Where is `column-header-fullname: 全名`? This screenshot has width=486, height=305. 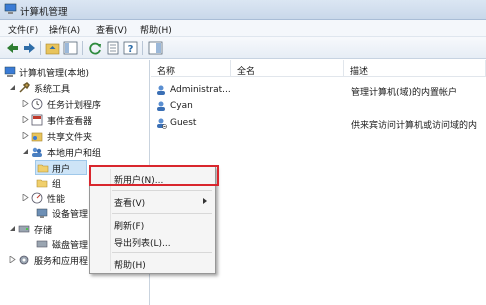
column-header-fullname: 全名 is located at coordinates (287, 68).